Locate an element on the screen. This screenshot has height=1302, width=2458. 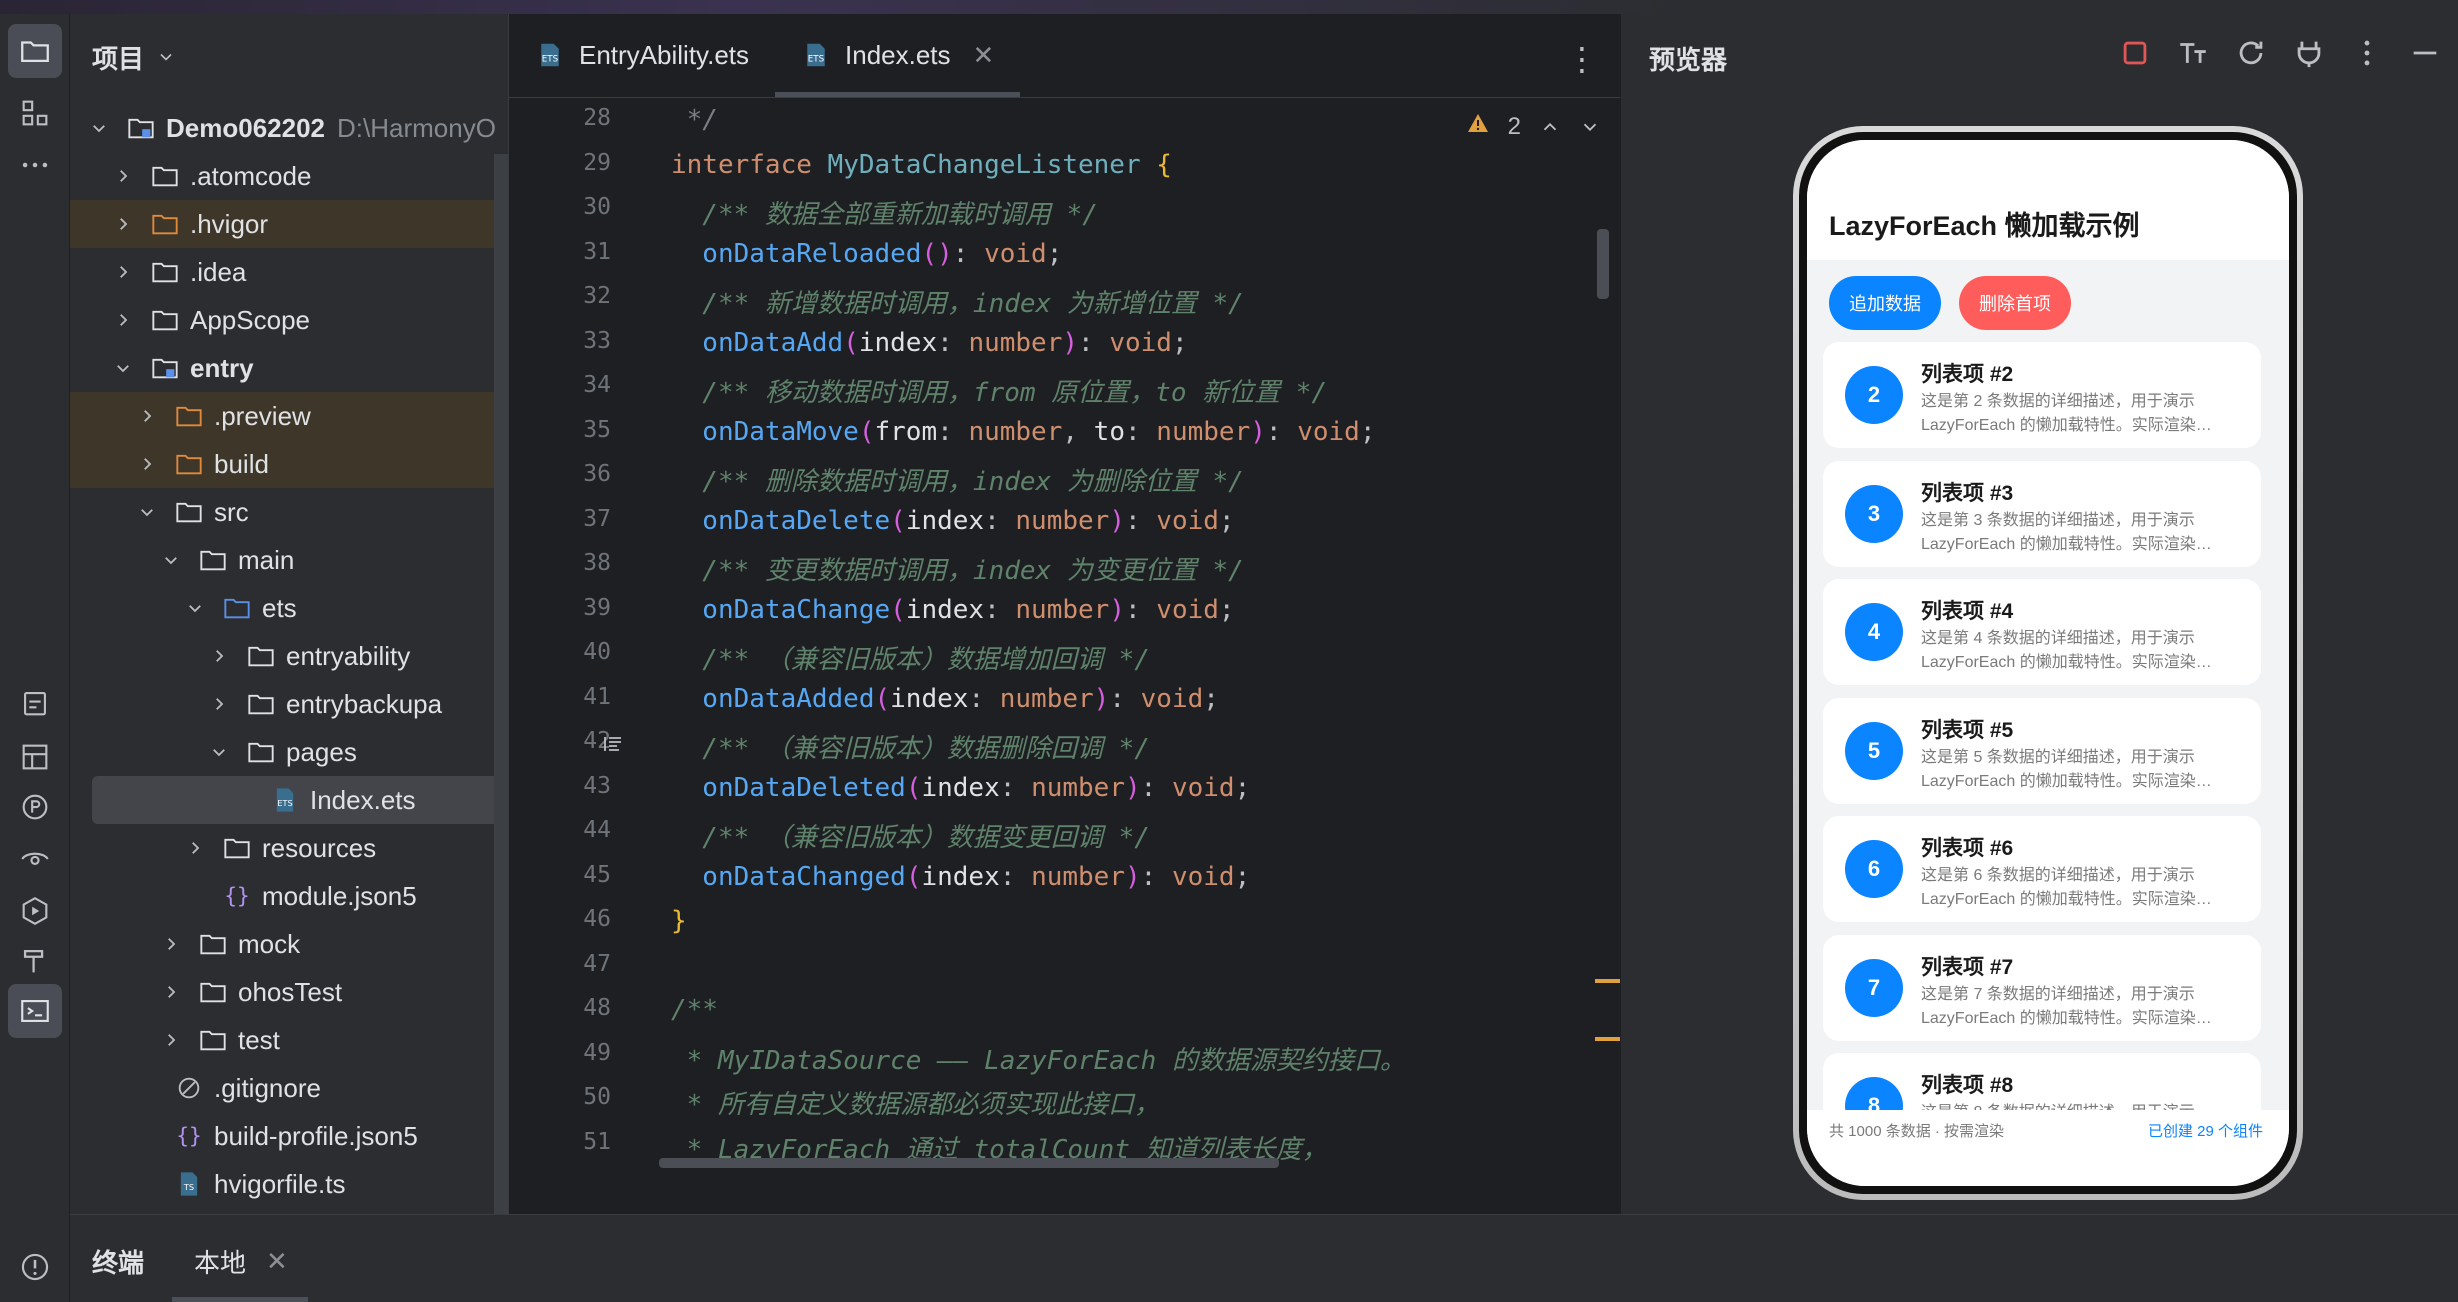
profiler-button is located at coordinates (35, 807).